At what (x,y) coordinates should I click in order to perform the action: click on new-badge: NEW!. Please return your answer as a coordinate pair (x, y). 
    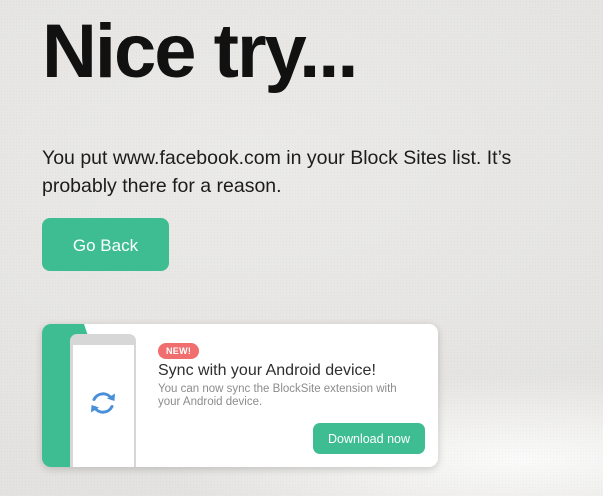
    Looking at the image, I should click on (179, 351).